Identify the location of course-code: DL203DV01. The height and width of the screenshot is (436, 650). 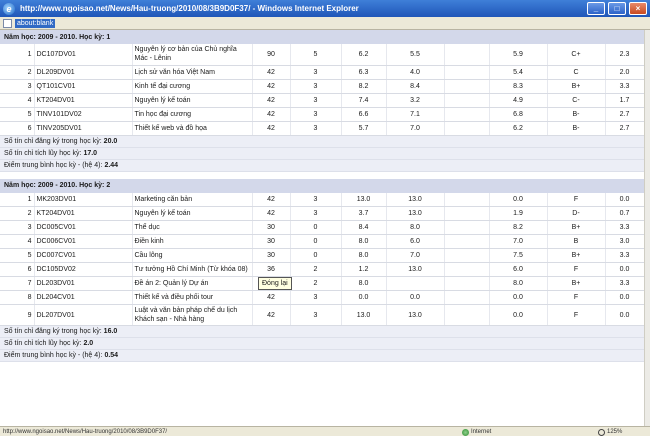
(83, 283).